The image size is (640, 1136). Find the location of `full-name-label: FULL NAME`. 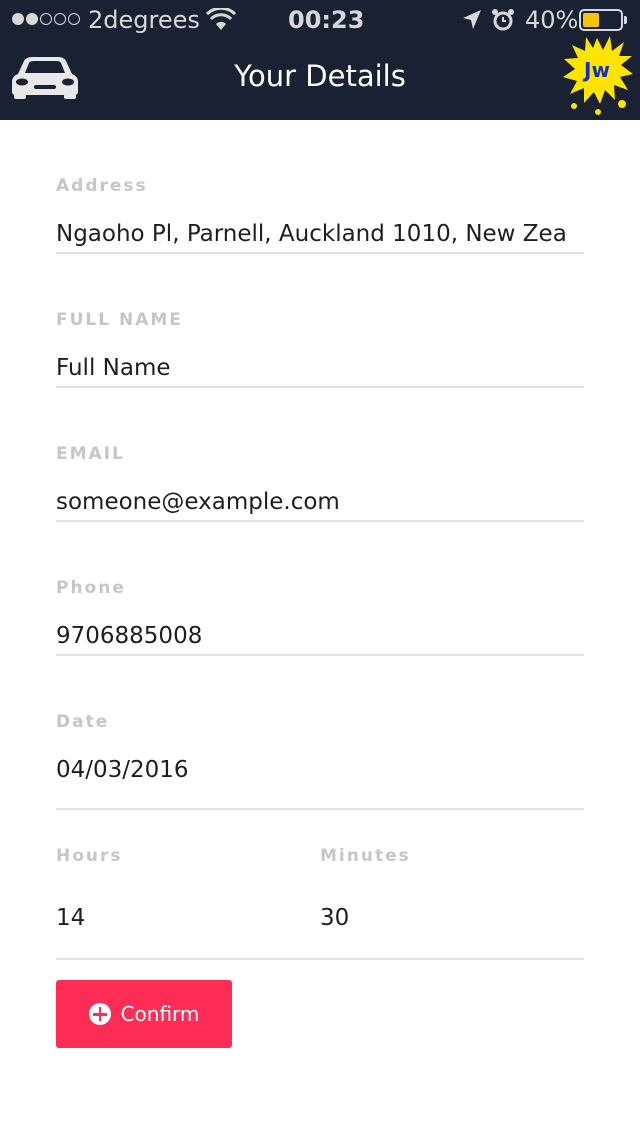

full-name-label: FULL NAME is located at coordinates (119, 320).